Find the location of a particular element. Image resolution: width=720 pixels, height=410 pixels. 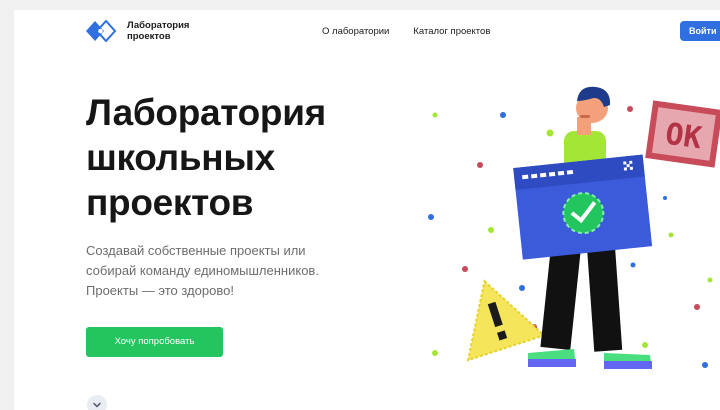

chevron-down-icon is located at coordinates (97, 405).